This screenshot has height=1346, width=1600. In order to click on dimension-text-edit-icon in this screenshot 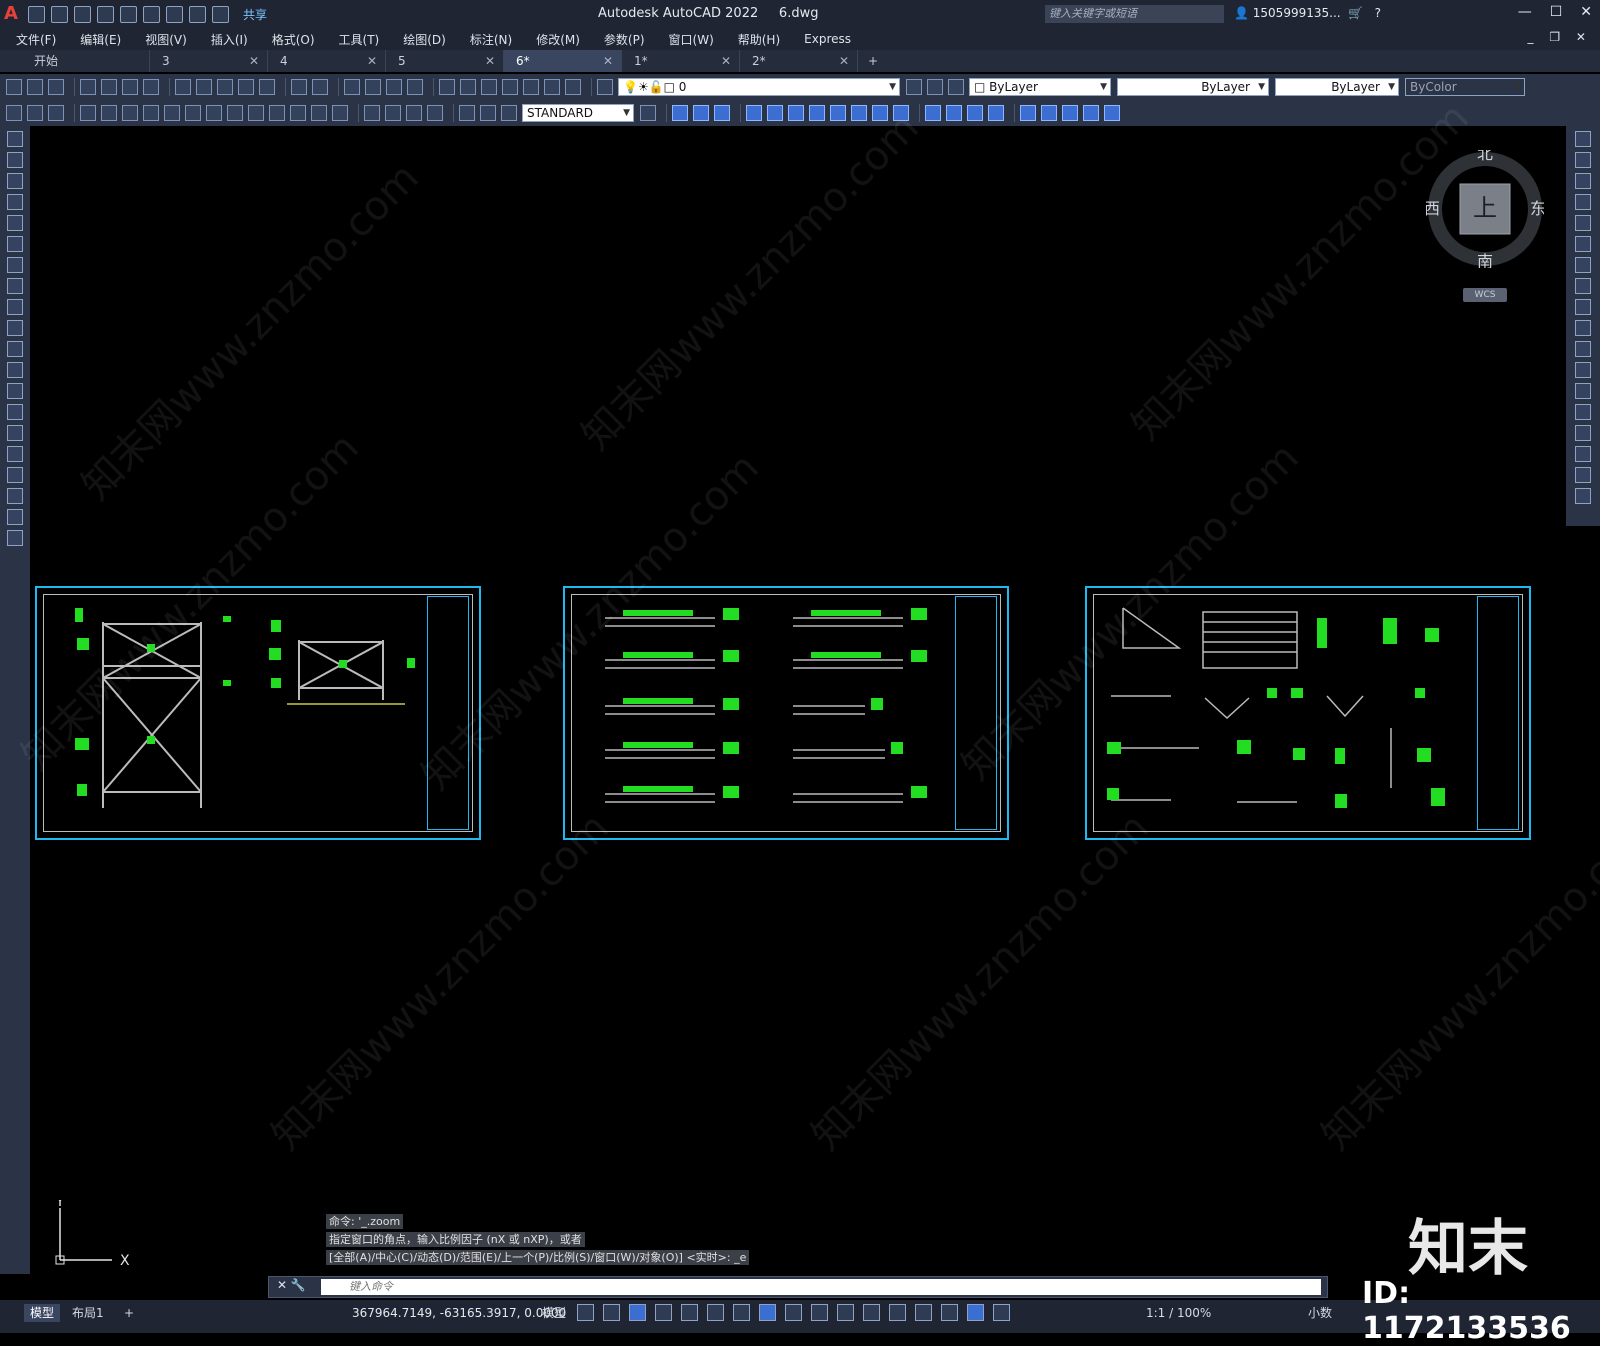, I will do `click(488, 113)`.